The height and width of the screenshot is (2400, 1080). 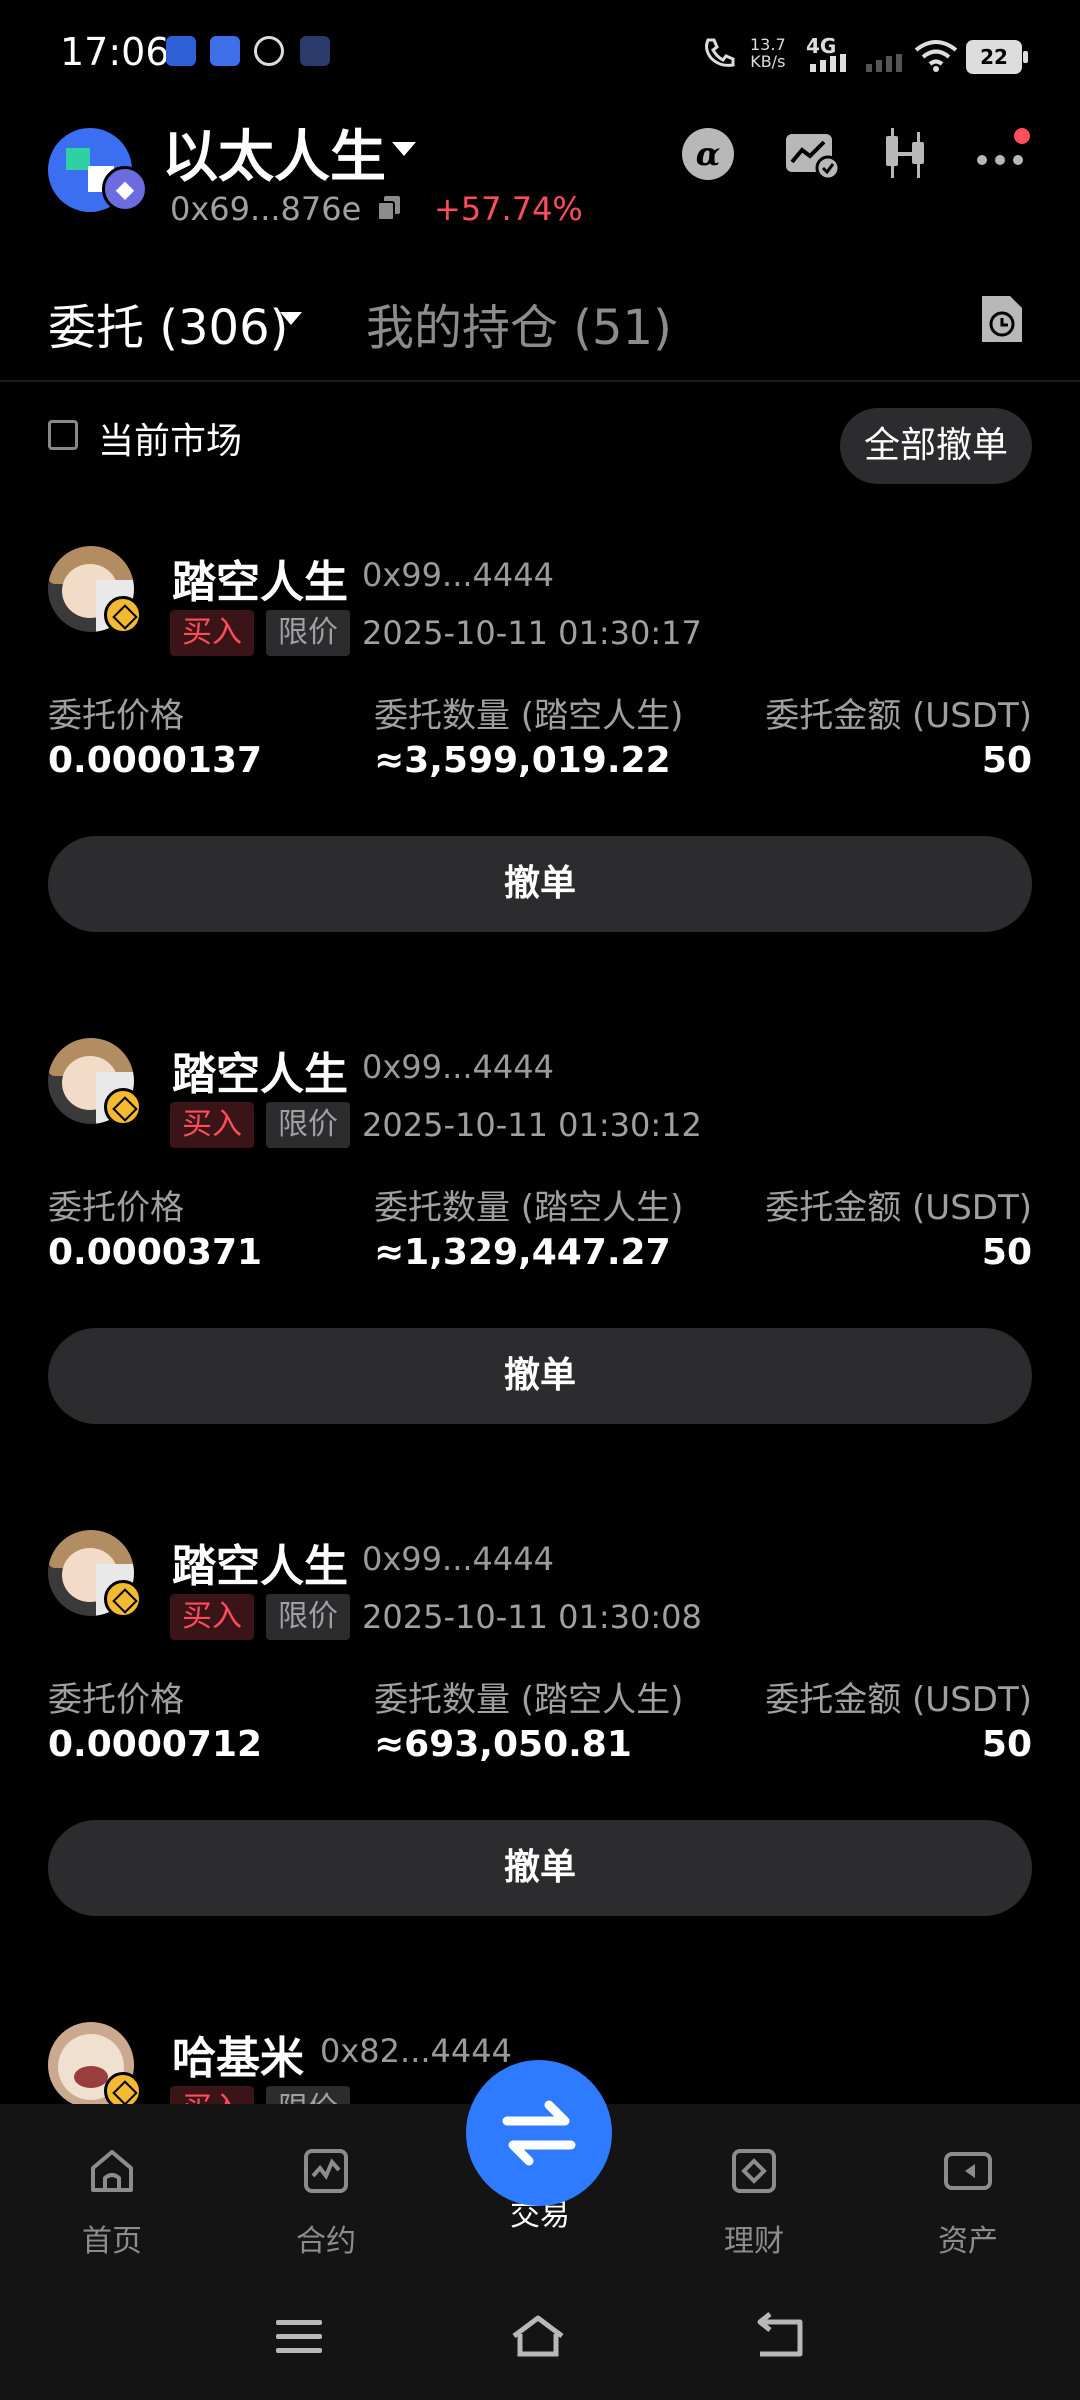 I want to click on ethereum-icon: ◆, so click(x=125, y=189).